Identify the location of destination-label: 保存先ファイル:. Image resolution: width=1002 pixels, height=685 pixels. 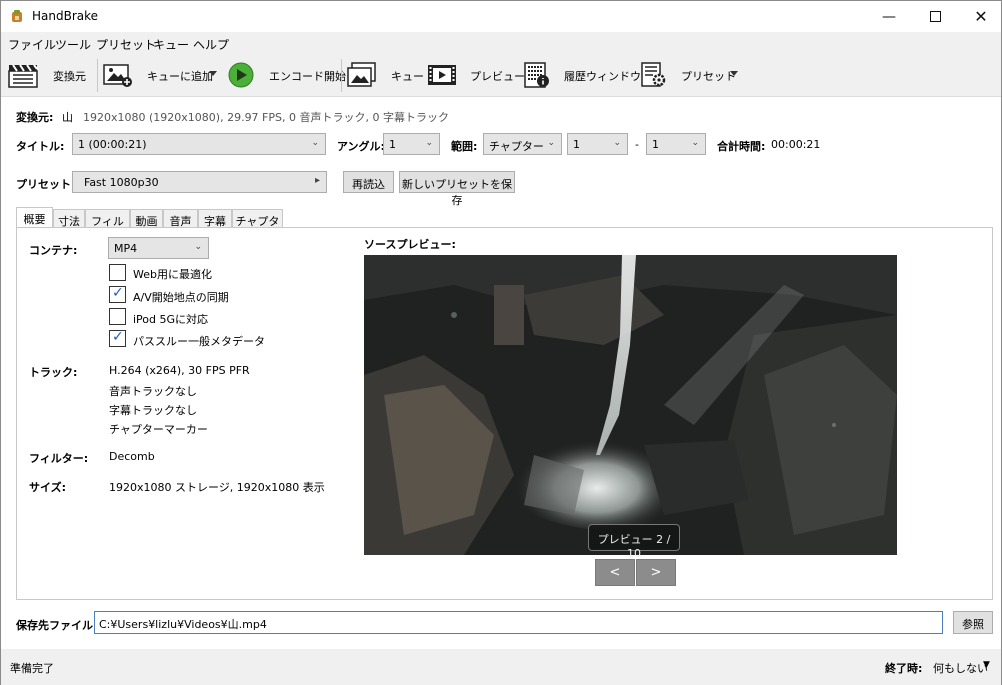
(57, 625).